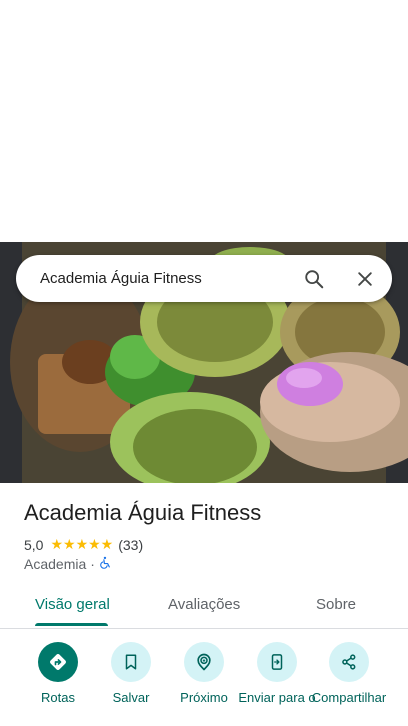 This screenshot has width=408, height=726. Describe the element at coordinates (121, 278) in the screenshot. I see `search-input: Academia Águia Fitness` at that location.